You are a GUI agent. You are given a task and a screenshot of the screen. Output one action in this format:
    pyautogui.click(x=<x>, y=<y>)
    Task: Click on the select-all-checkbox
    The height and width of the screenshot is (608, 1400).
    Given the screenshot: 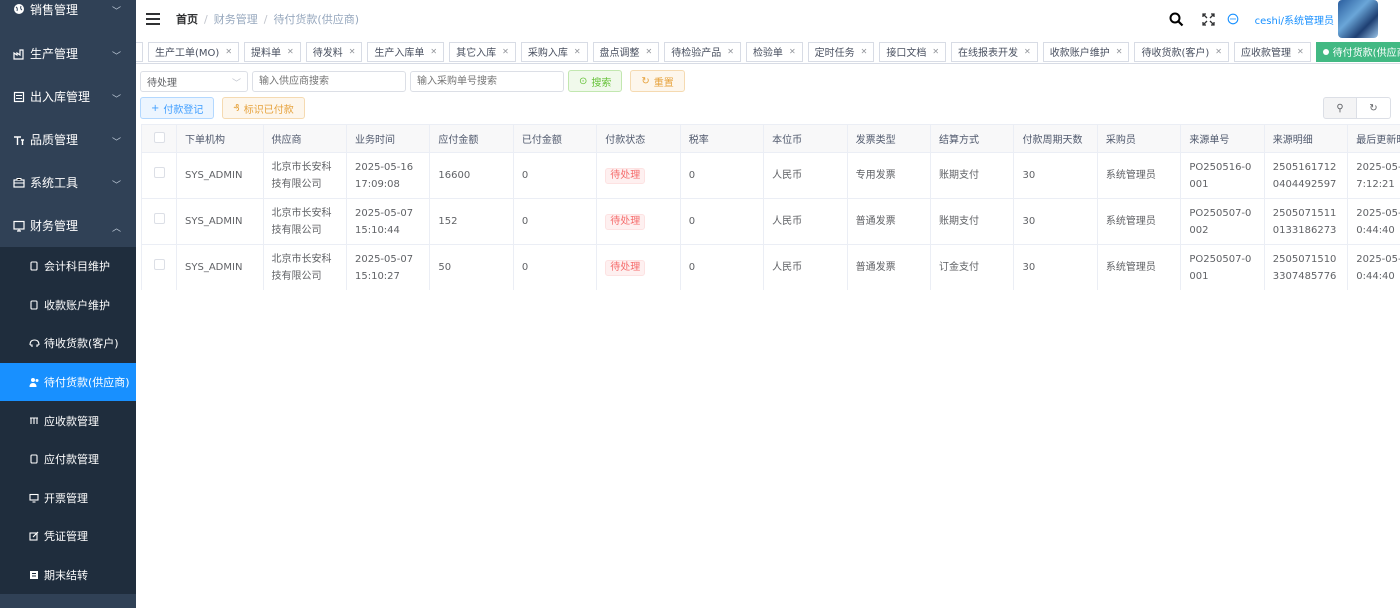 What is the action you would take?
    pyautogui.click(x=159, y=137)
    